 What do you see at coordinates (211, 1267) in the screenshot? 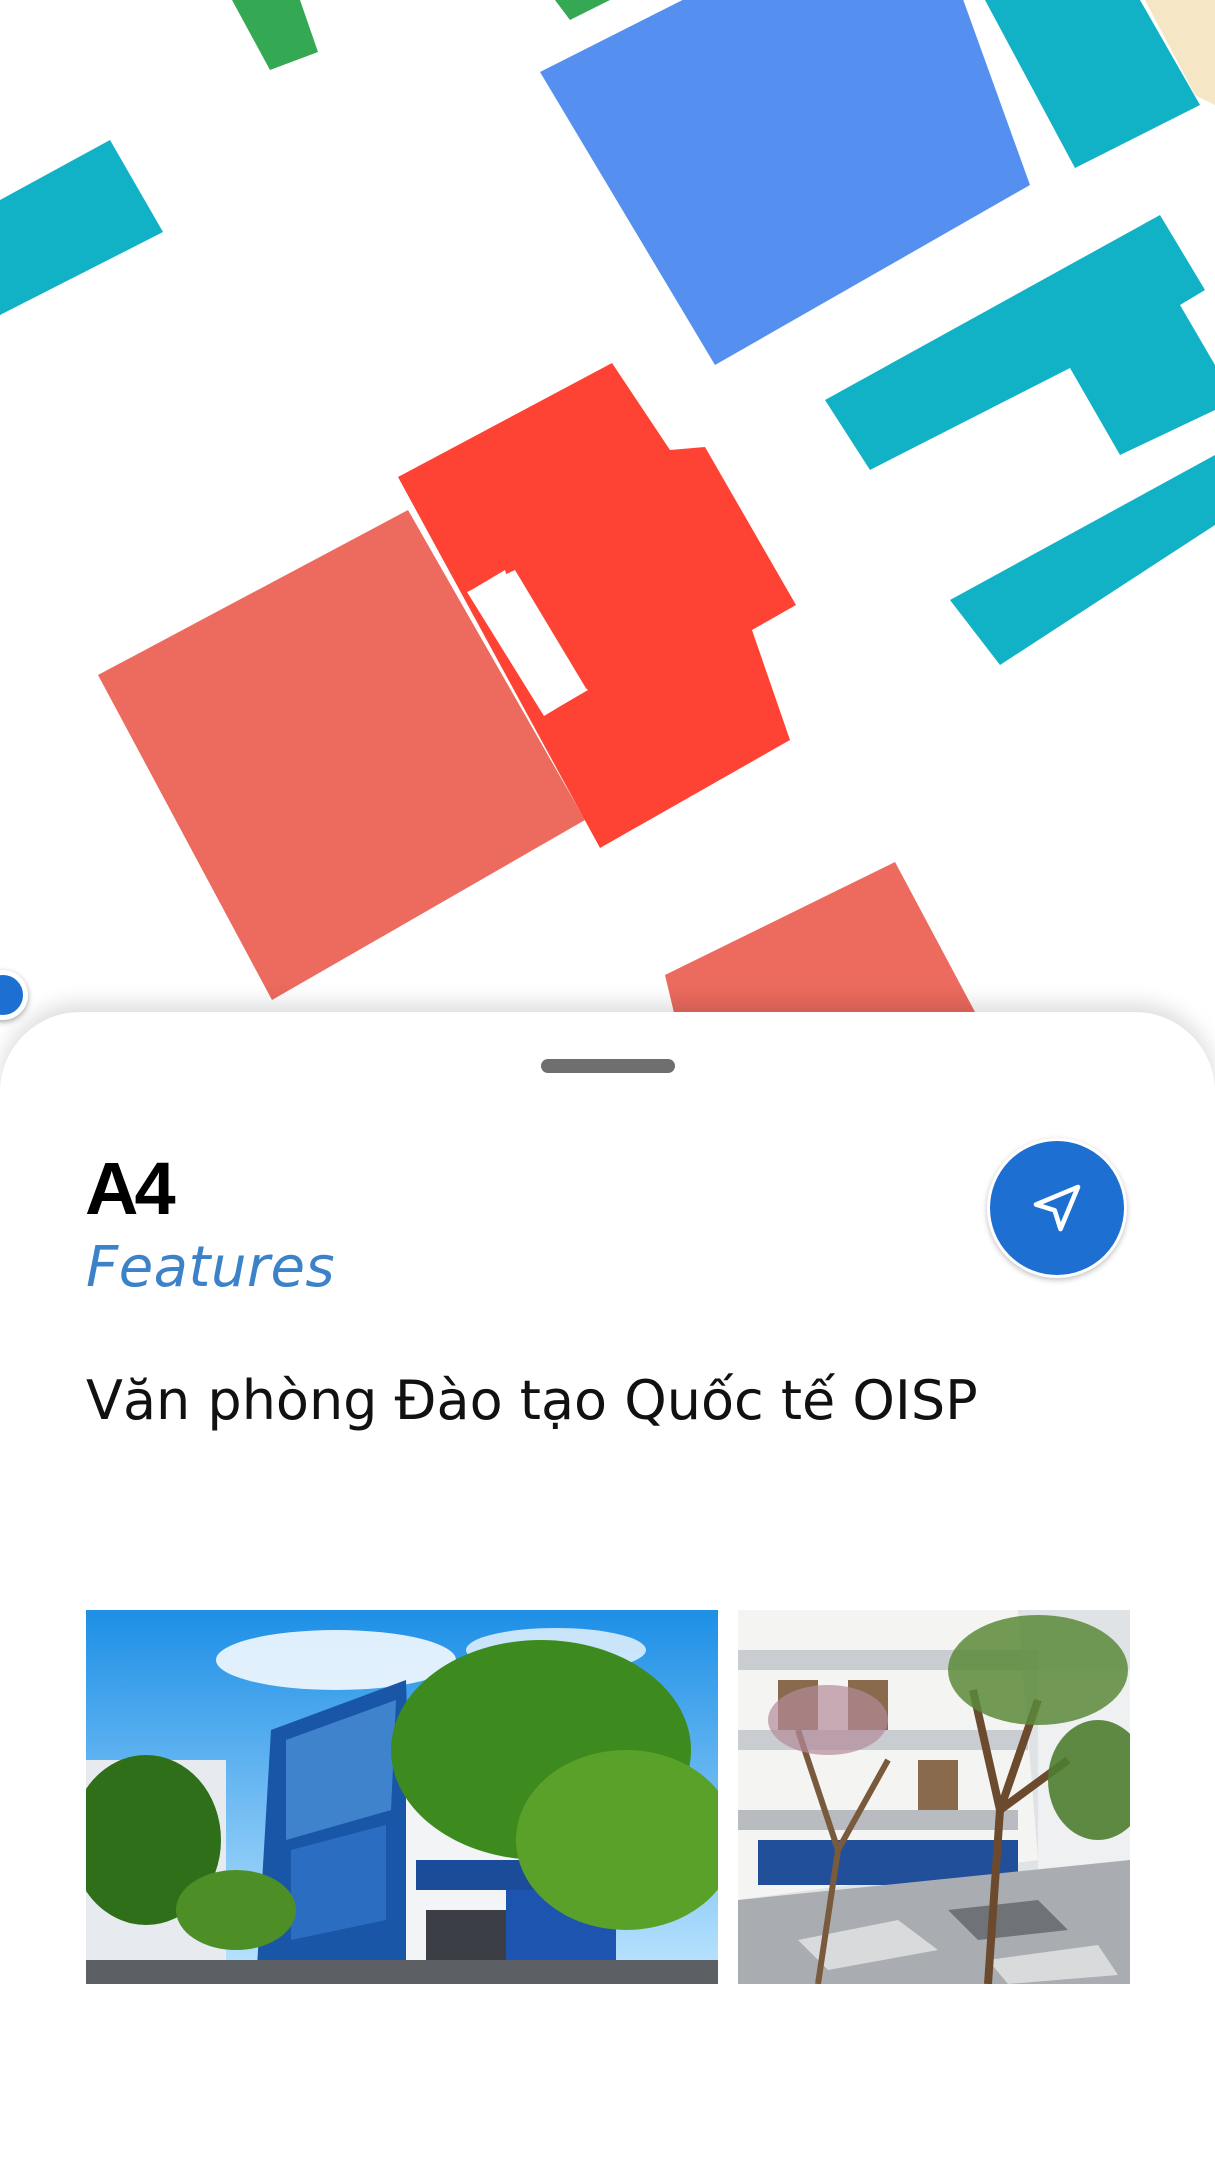
I see `building-category-label: Features` at bounding box center [211, 1267].